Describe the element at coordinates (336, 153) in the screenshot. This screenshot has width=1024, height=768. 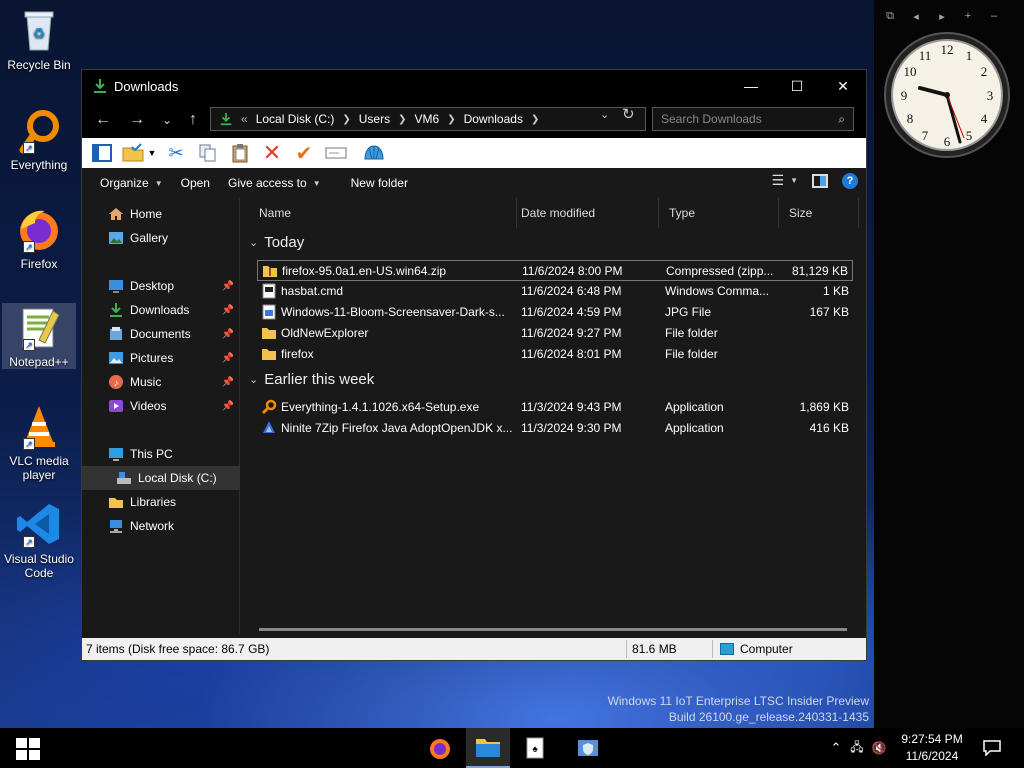
I see `rename-button` at that location.